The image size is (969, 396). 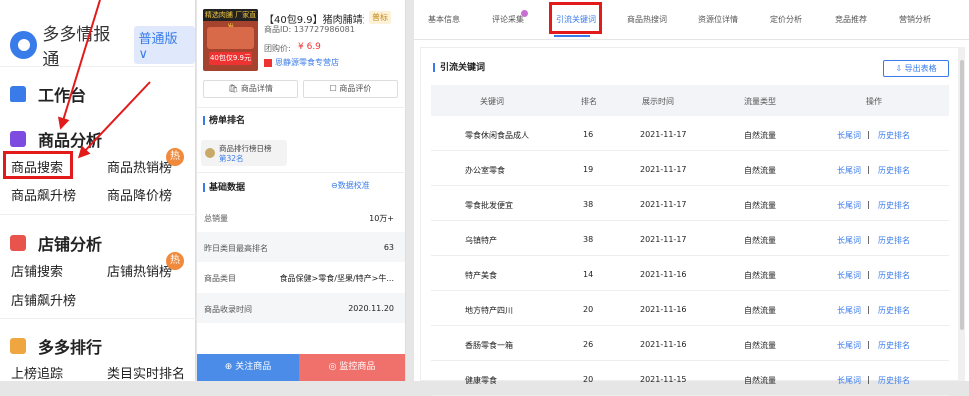 What do you see at coordinates (851, 19) in the screenshot?
I see `tab-competitor: 竞品推荐` at bounding box center [851, 19].